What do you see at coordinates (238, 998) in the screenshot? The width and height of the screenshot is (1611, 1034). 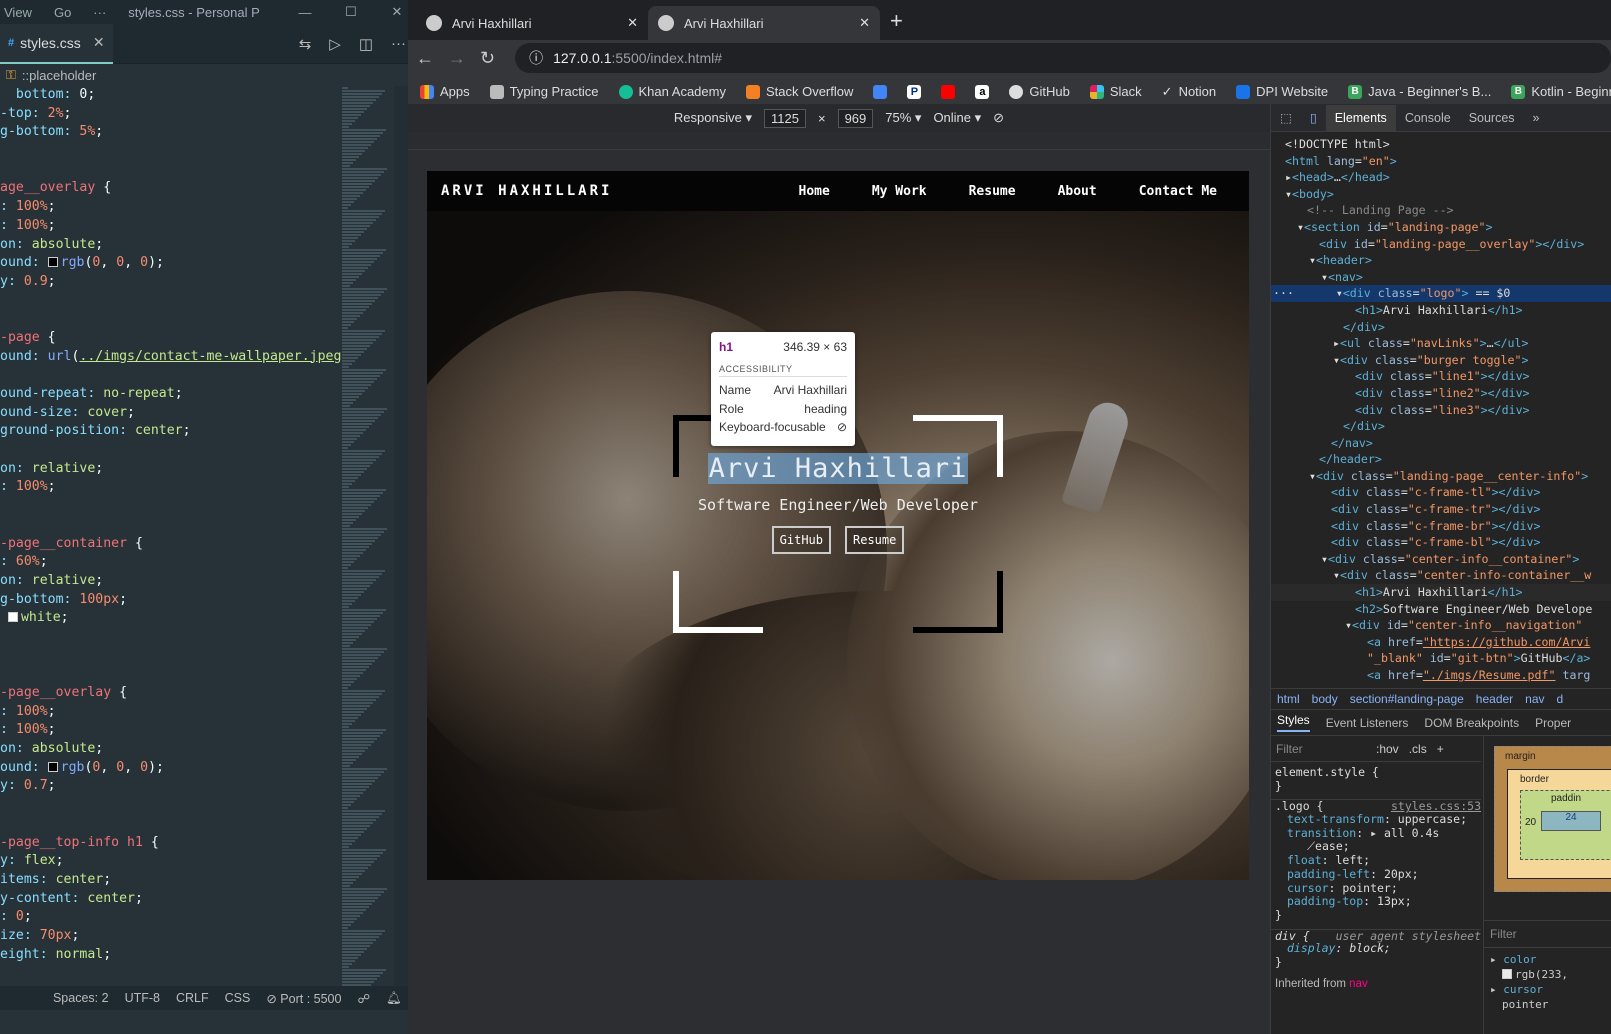 I see `status-language: CSS` at bounding box center [238, 998].